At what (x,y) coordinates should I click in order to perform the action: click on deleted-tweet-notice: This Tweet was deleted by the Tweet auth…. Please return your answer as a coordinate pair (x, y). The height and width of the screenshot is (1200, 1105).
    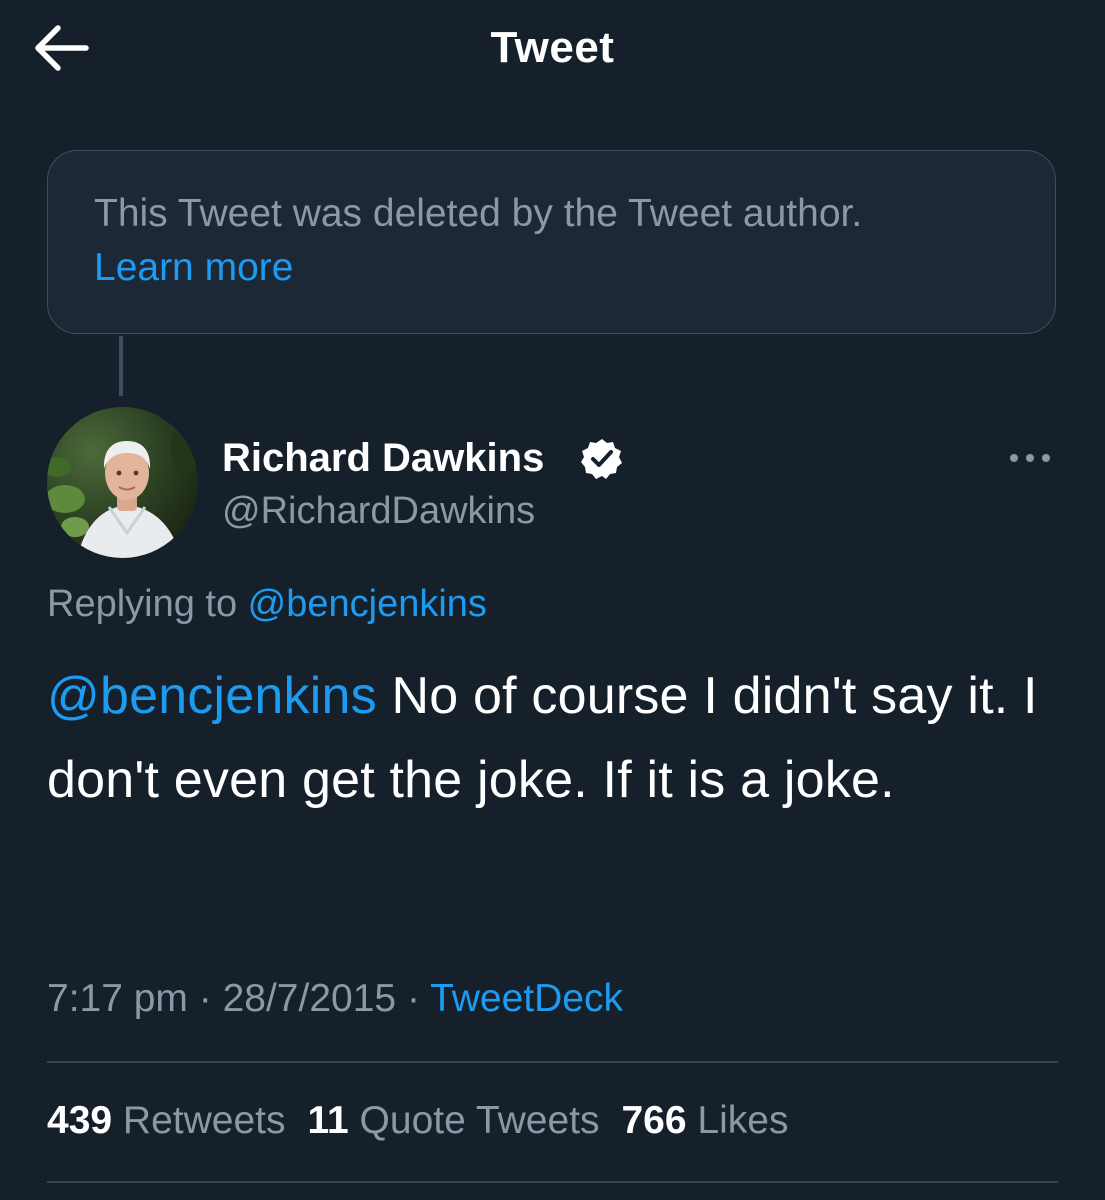
    Looking at the image, I should click on (551, 242).